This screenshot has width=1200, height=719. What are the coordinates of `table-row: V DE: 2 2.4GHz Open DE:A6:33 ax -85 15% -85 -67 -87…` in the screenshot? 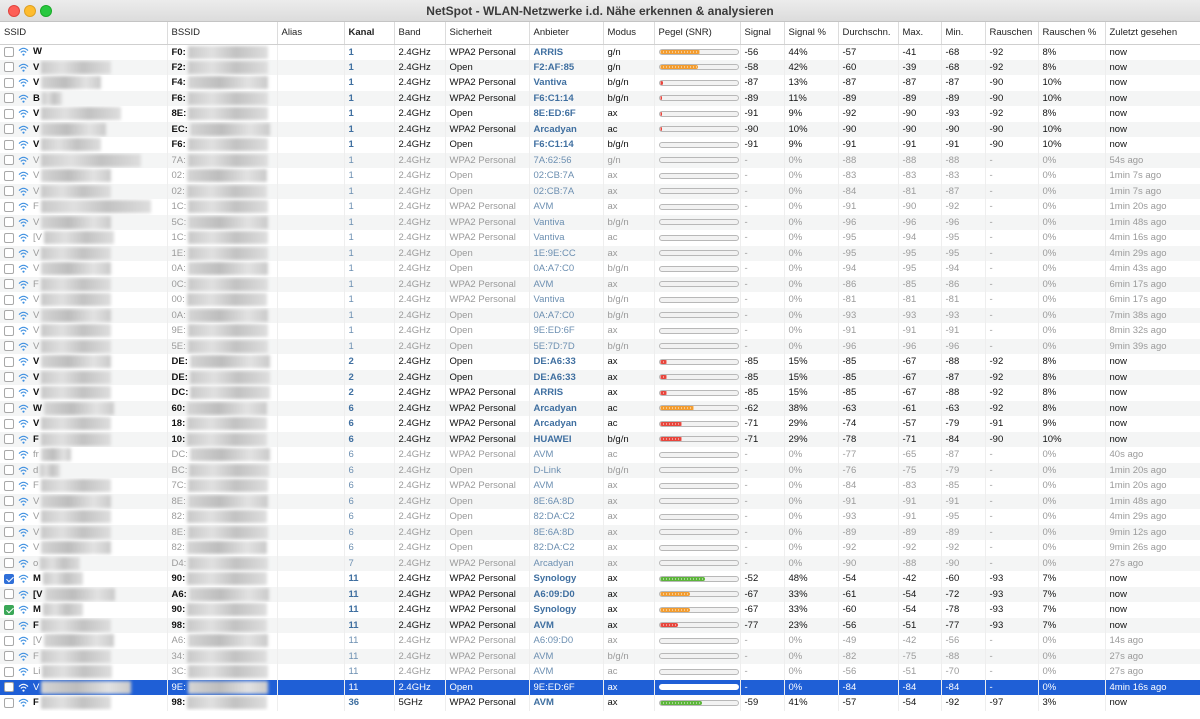 It's located at (600, 377).